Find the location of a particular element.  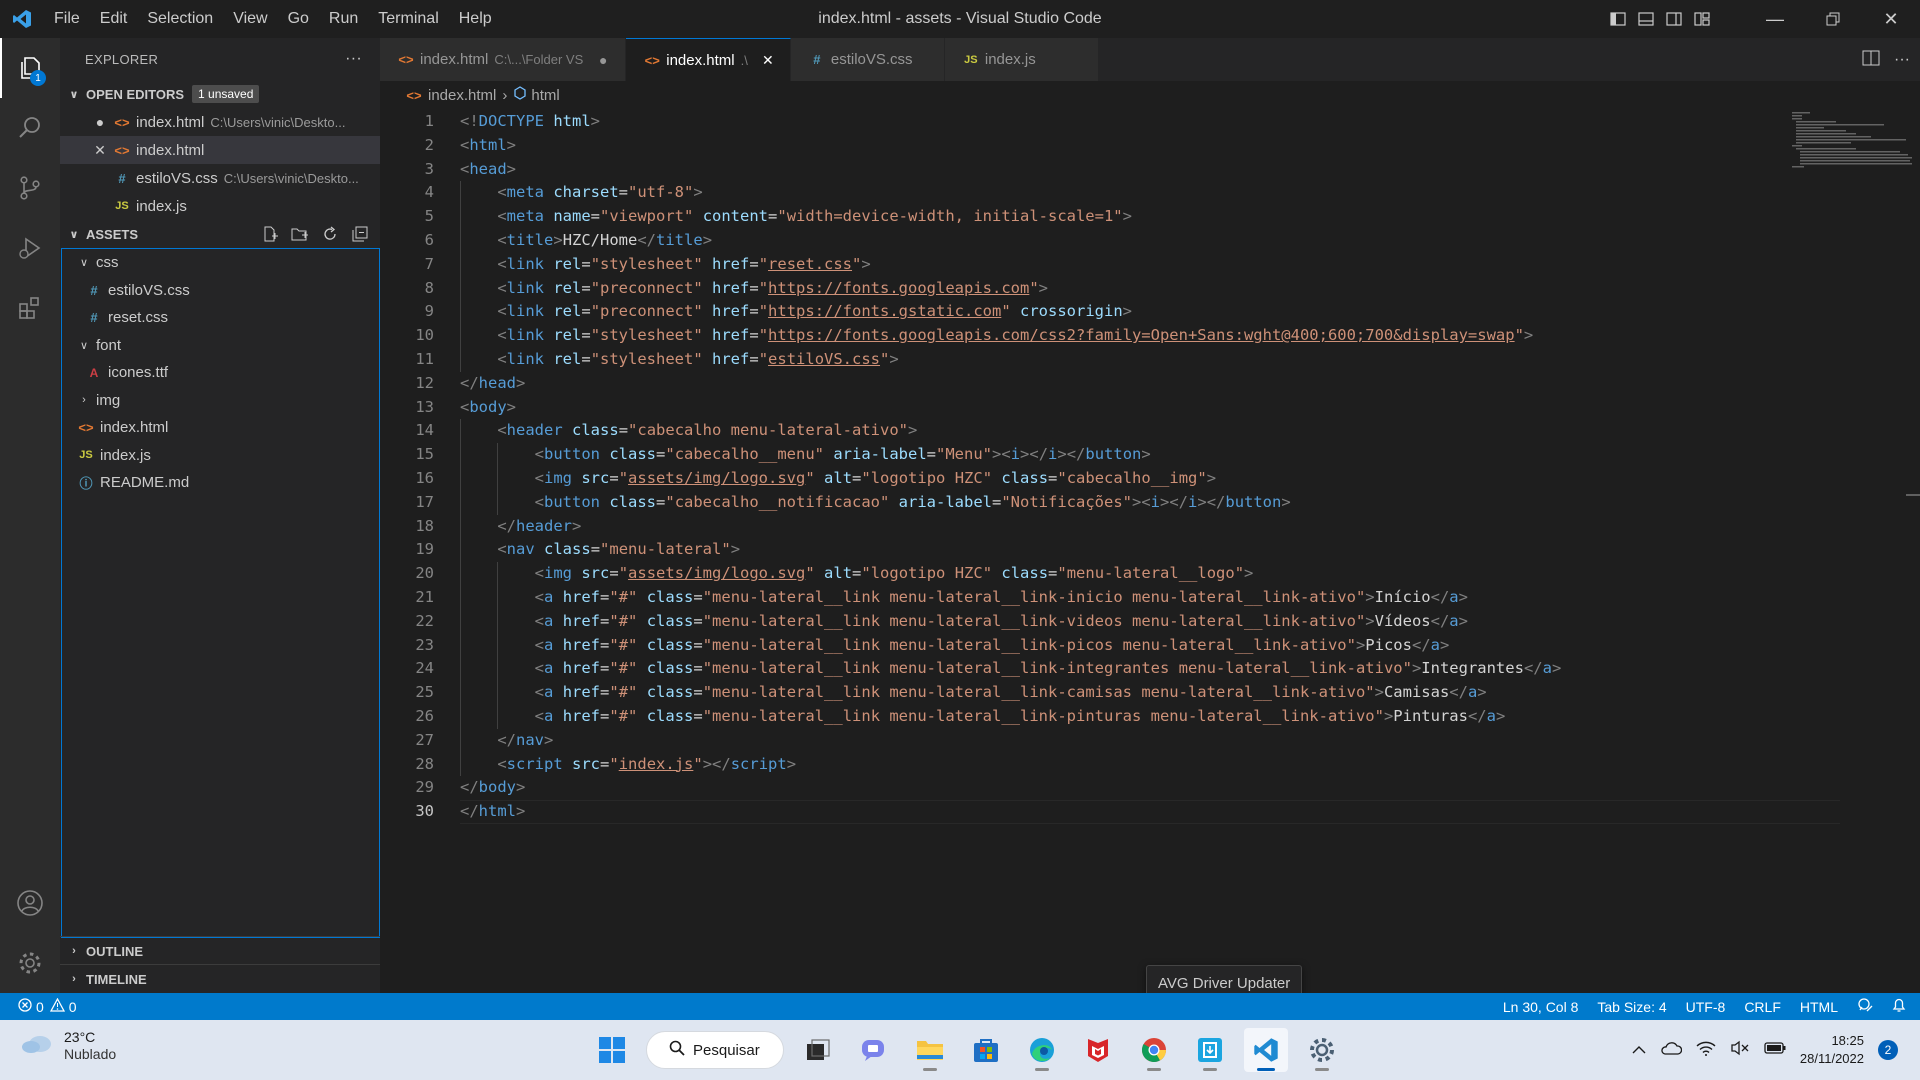

menu-file: File is located at coordinates (67, 19).